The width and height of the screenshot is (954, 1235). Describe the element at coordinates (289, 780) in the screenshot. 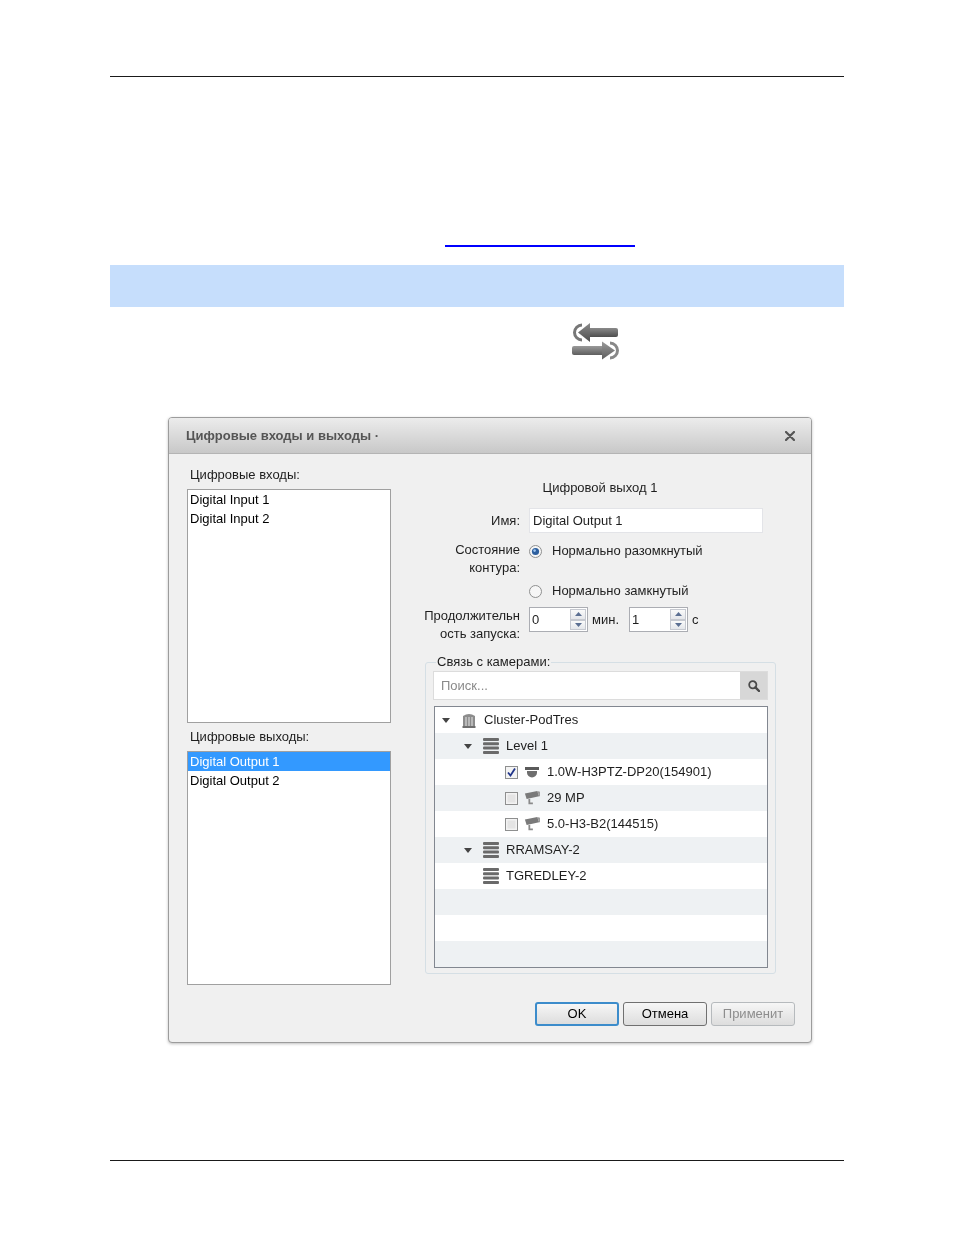

I see `list-item: Digital Output 2` at that location.